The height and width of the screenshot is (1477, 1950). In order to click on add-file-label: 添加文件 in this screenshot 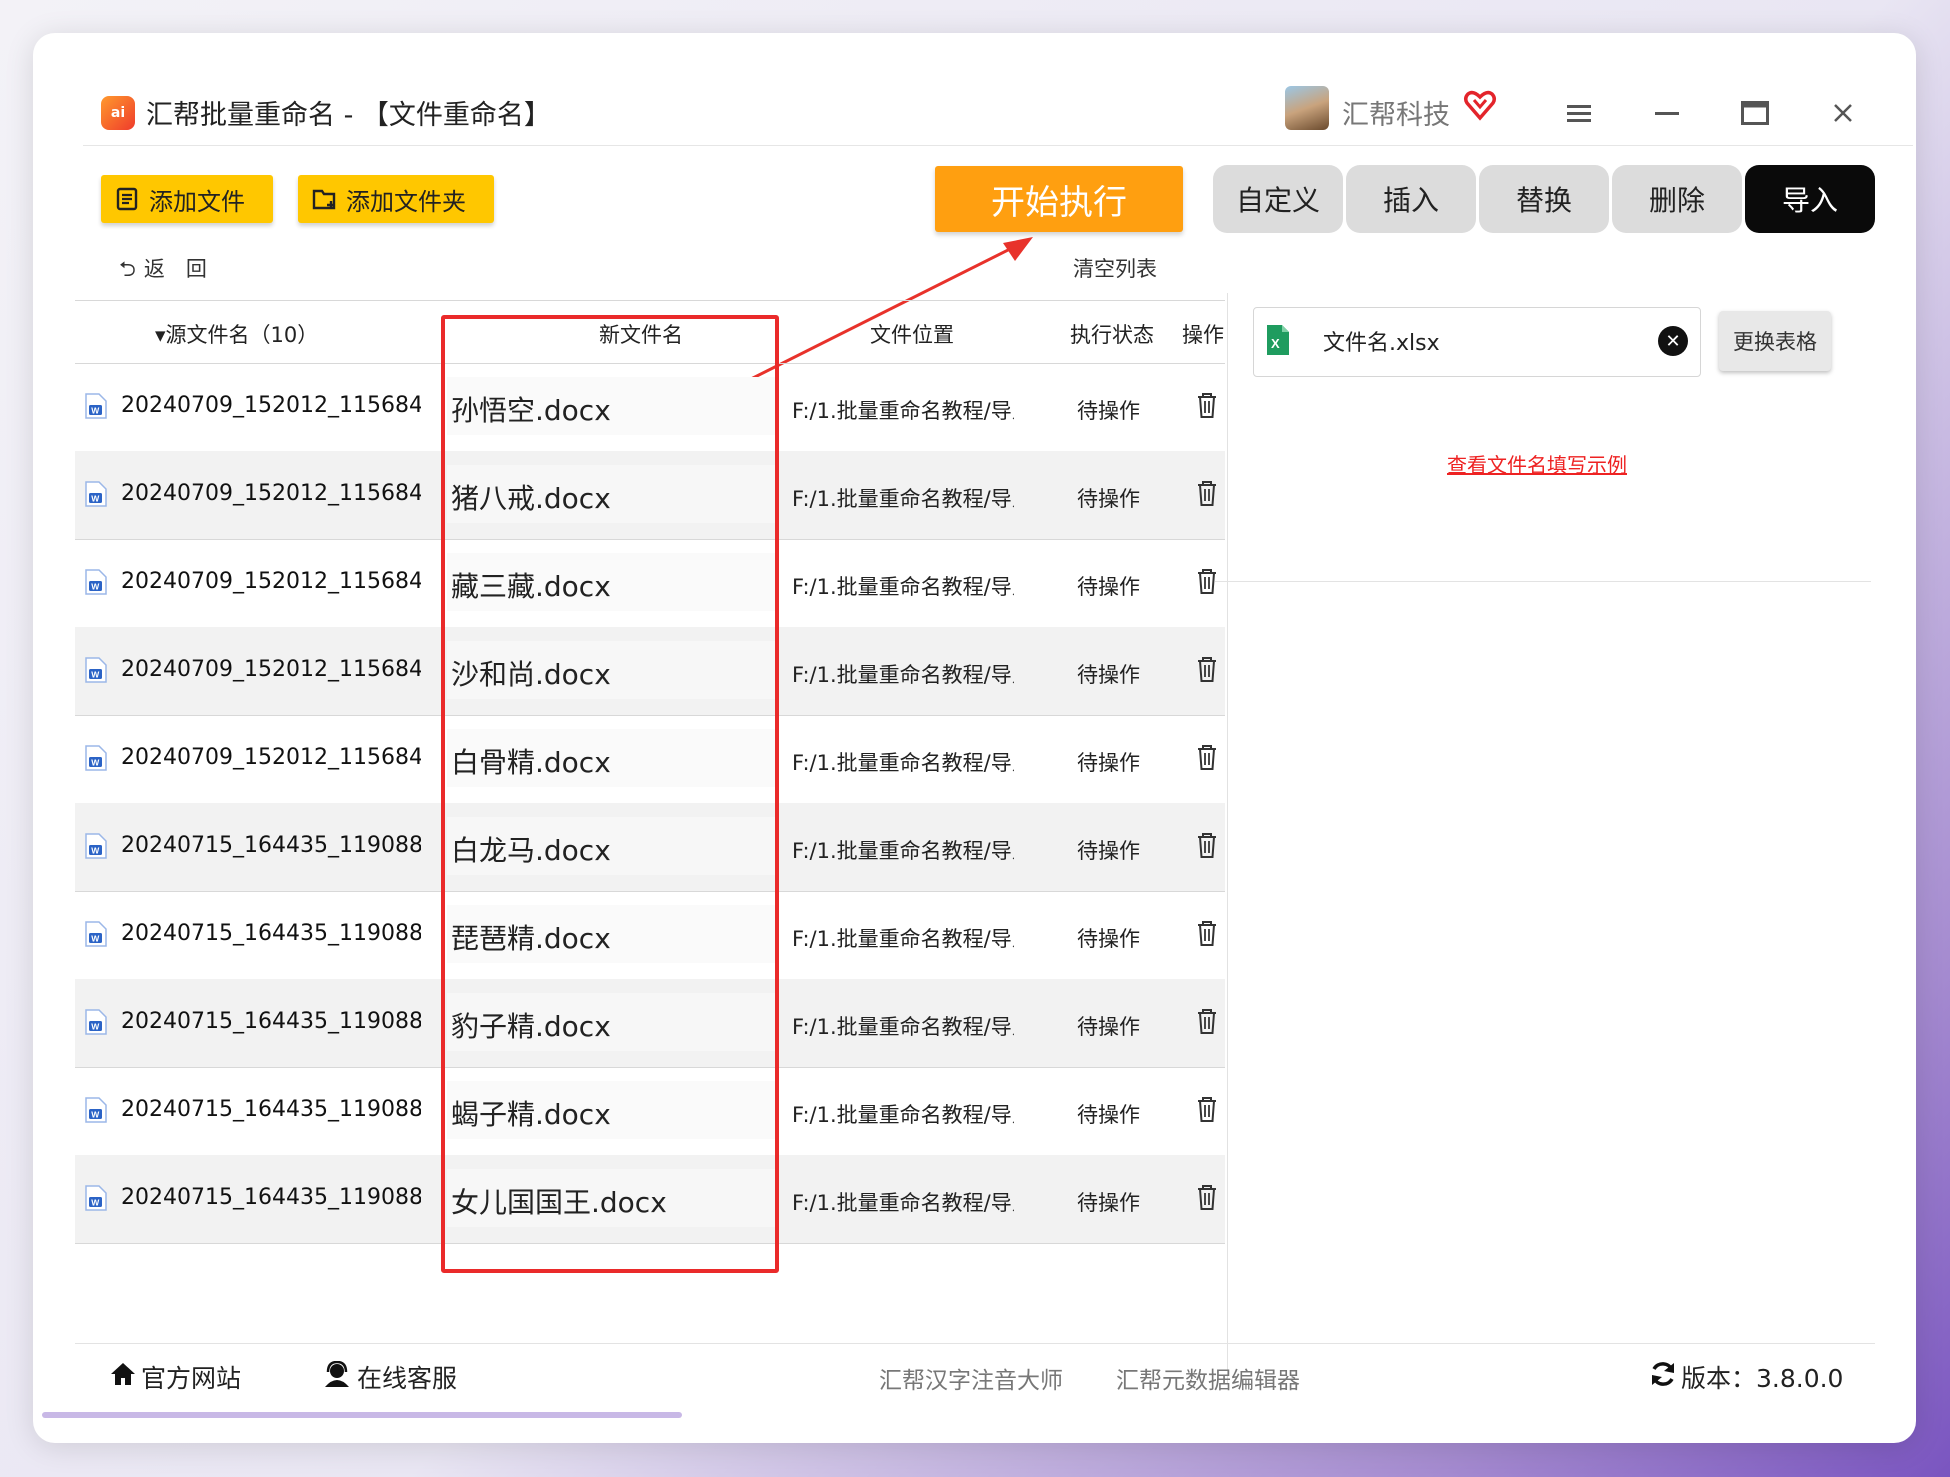, I will do `click(197, 201)`.